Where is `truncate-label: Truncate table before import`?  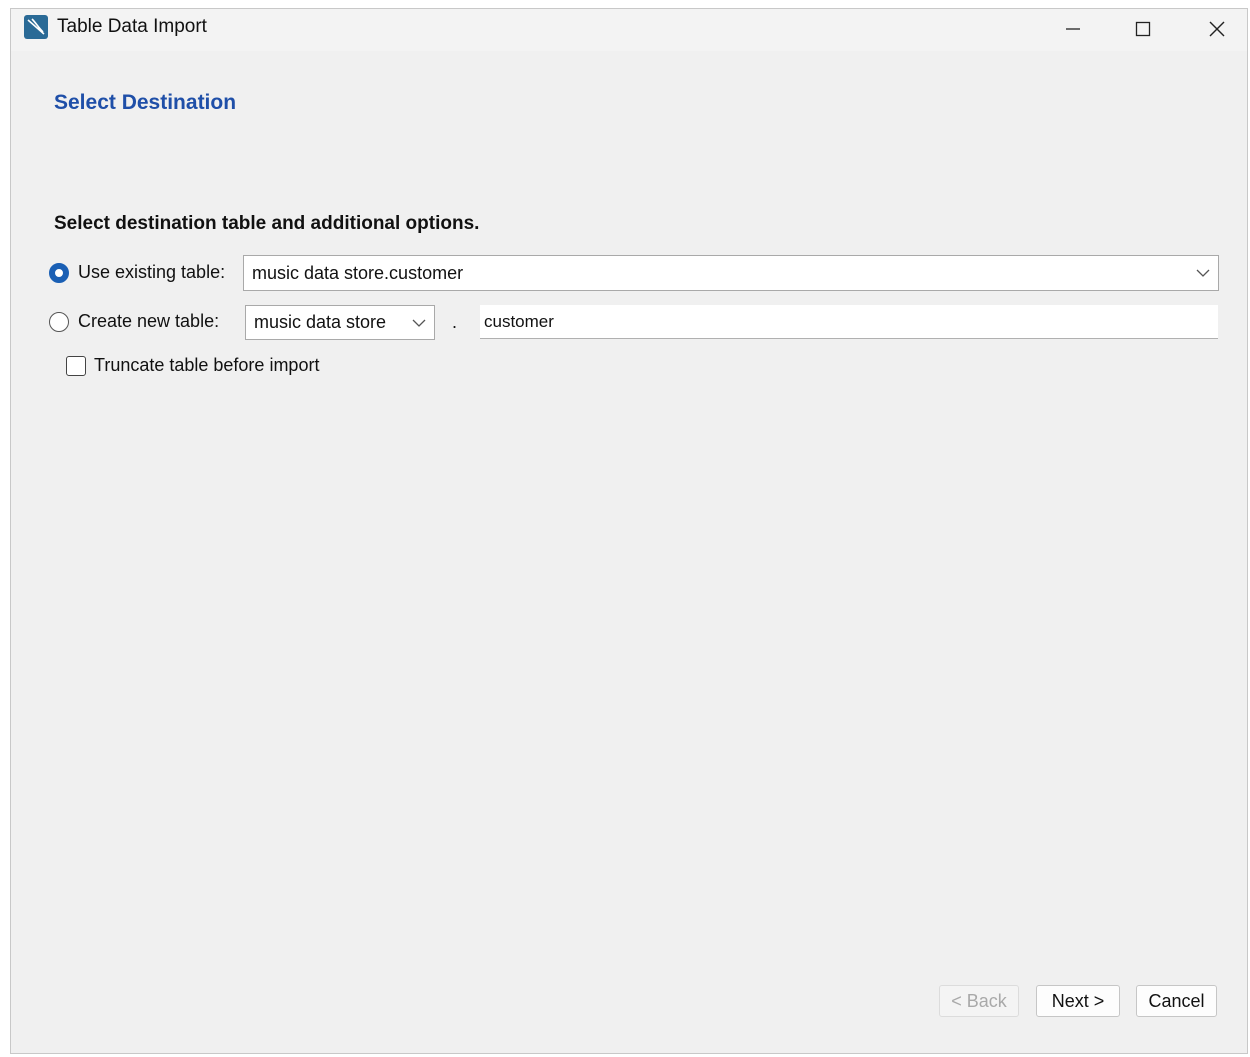 truncate-label: Truncate table before import is located at coordinates (207, 365).